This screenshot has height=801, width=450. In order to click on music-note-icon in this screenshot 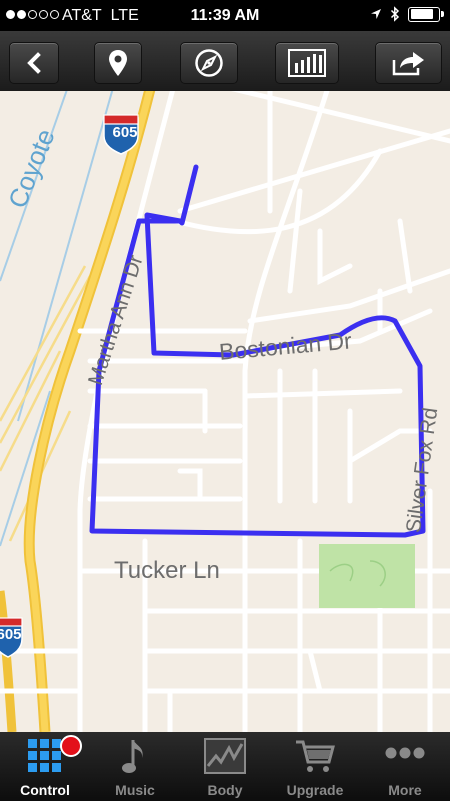, I will do `click(132, 756)`.